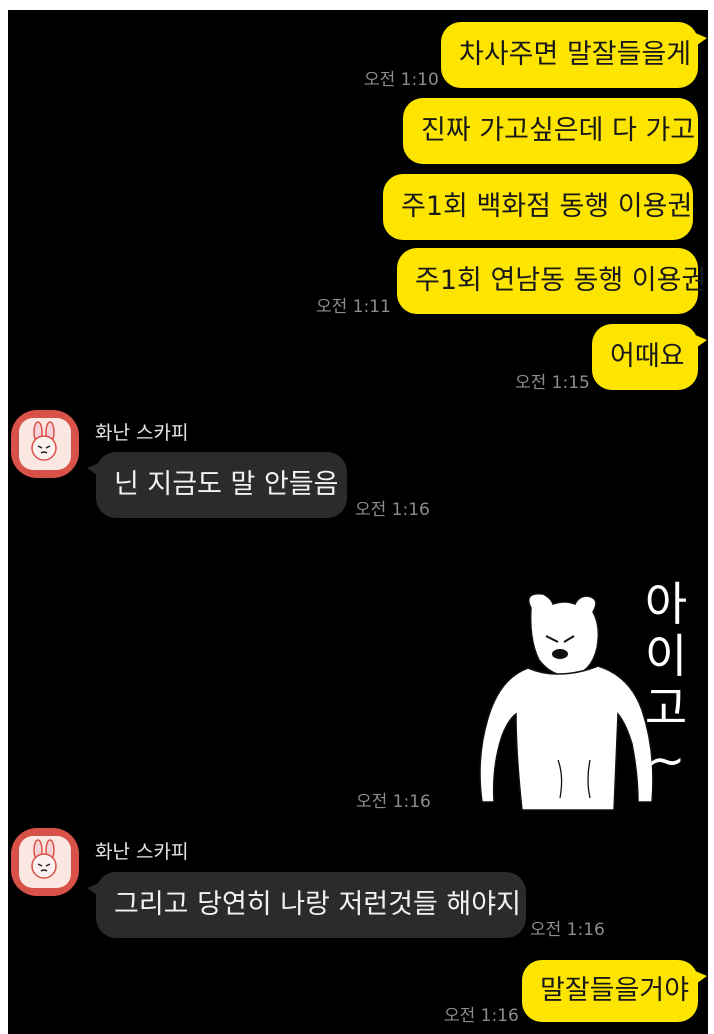 The height and width of the screenshot is (1034, 714). I want to click on sticker-caption: 아 이 고 ~, so click(666, 682).